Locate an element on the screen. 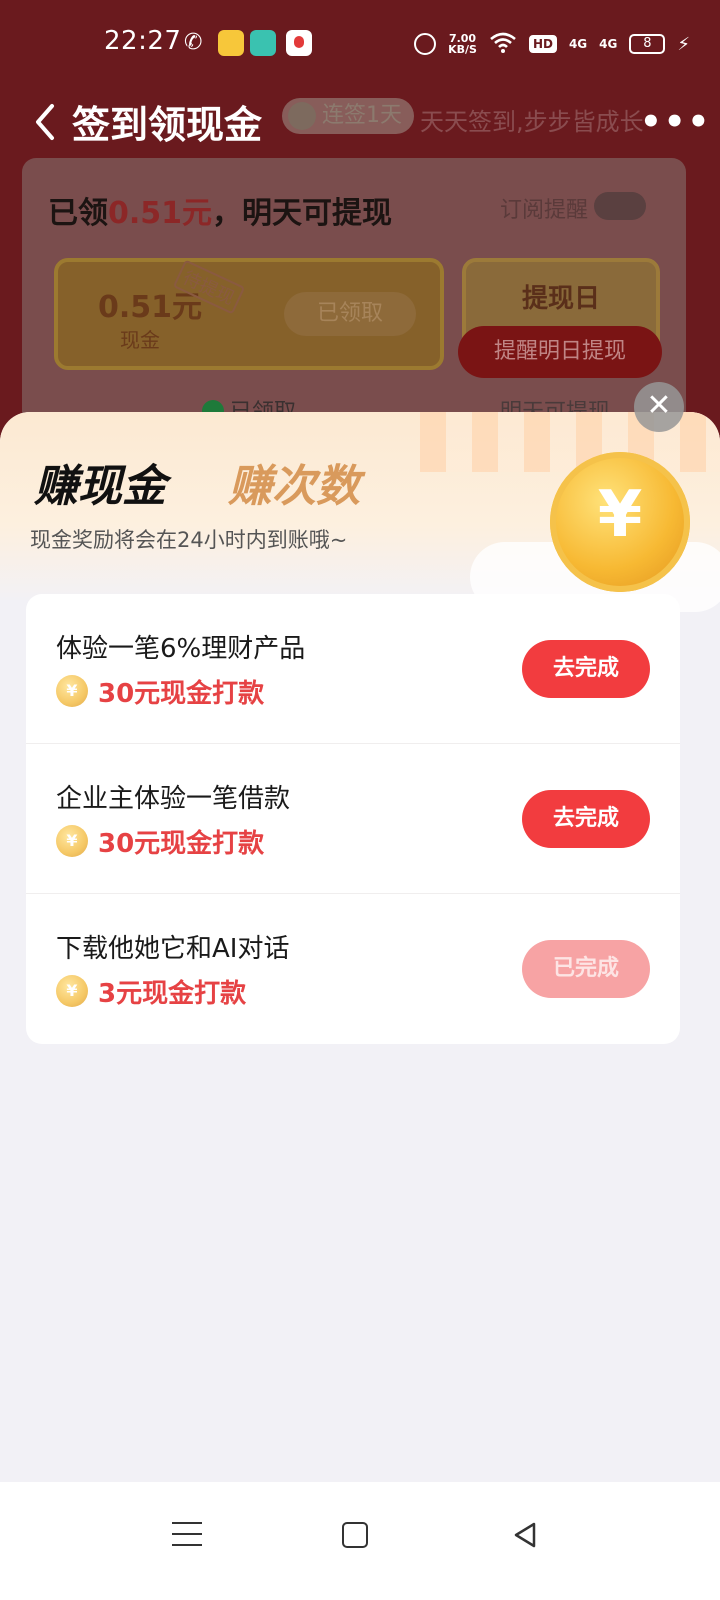  completed-button: 已完成 is located at coordinates (586, 969).